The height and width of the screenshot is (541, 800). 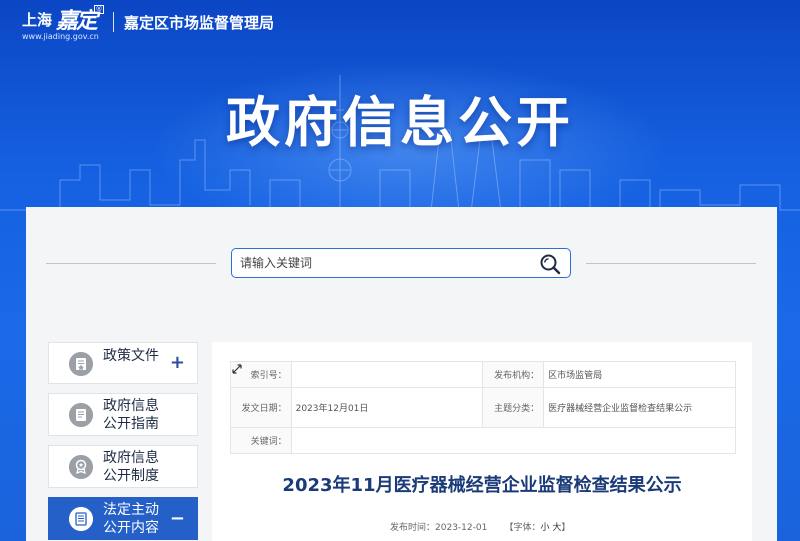 I want to click on search-input, so click(x=385, y=263).